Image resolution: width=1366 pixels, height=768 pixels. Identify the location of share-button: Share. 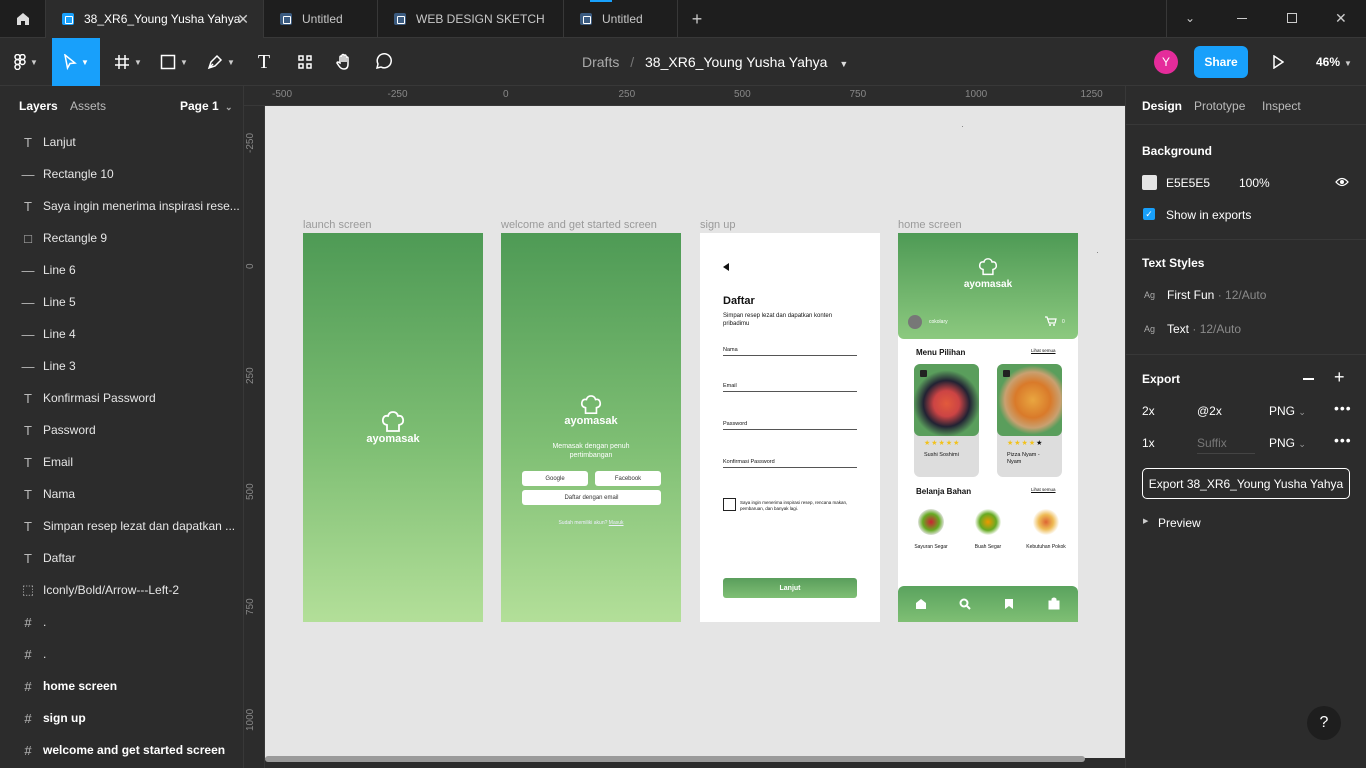
(1221, 62).